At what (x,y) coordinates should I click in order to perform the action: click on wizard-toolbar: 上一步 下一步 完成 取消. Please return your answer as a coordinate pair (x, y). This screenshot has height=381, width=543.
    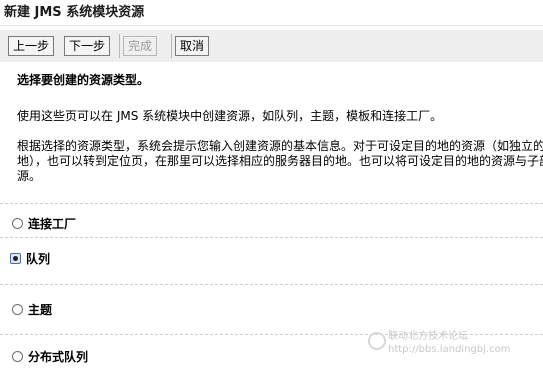
    Looking at the image, I should click on (271, 46).